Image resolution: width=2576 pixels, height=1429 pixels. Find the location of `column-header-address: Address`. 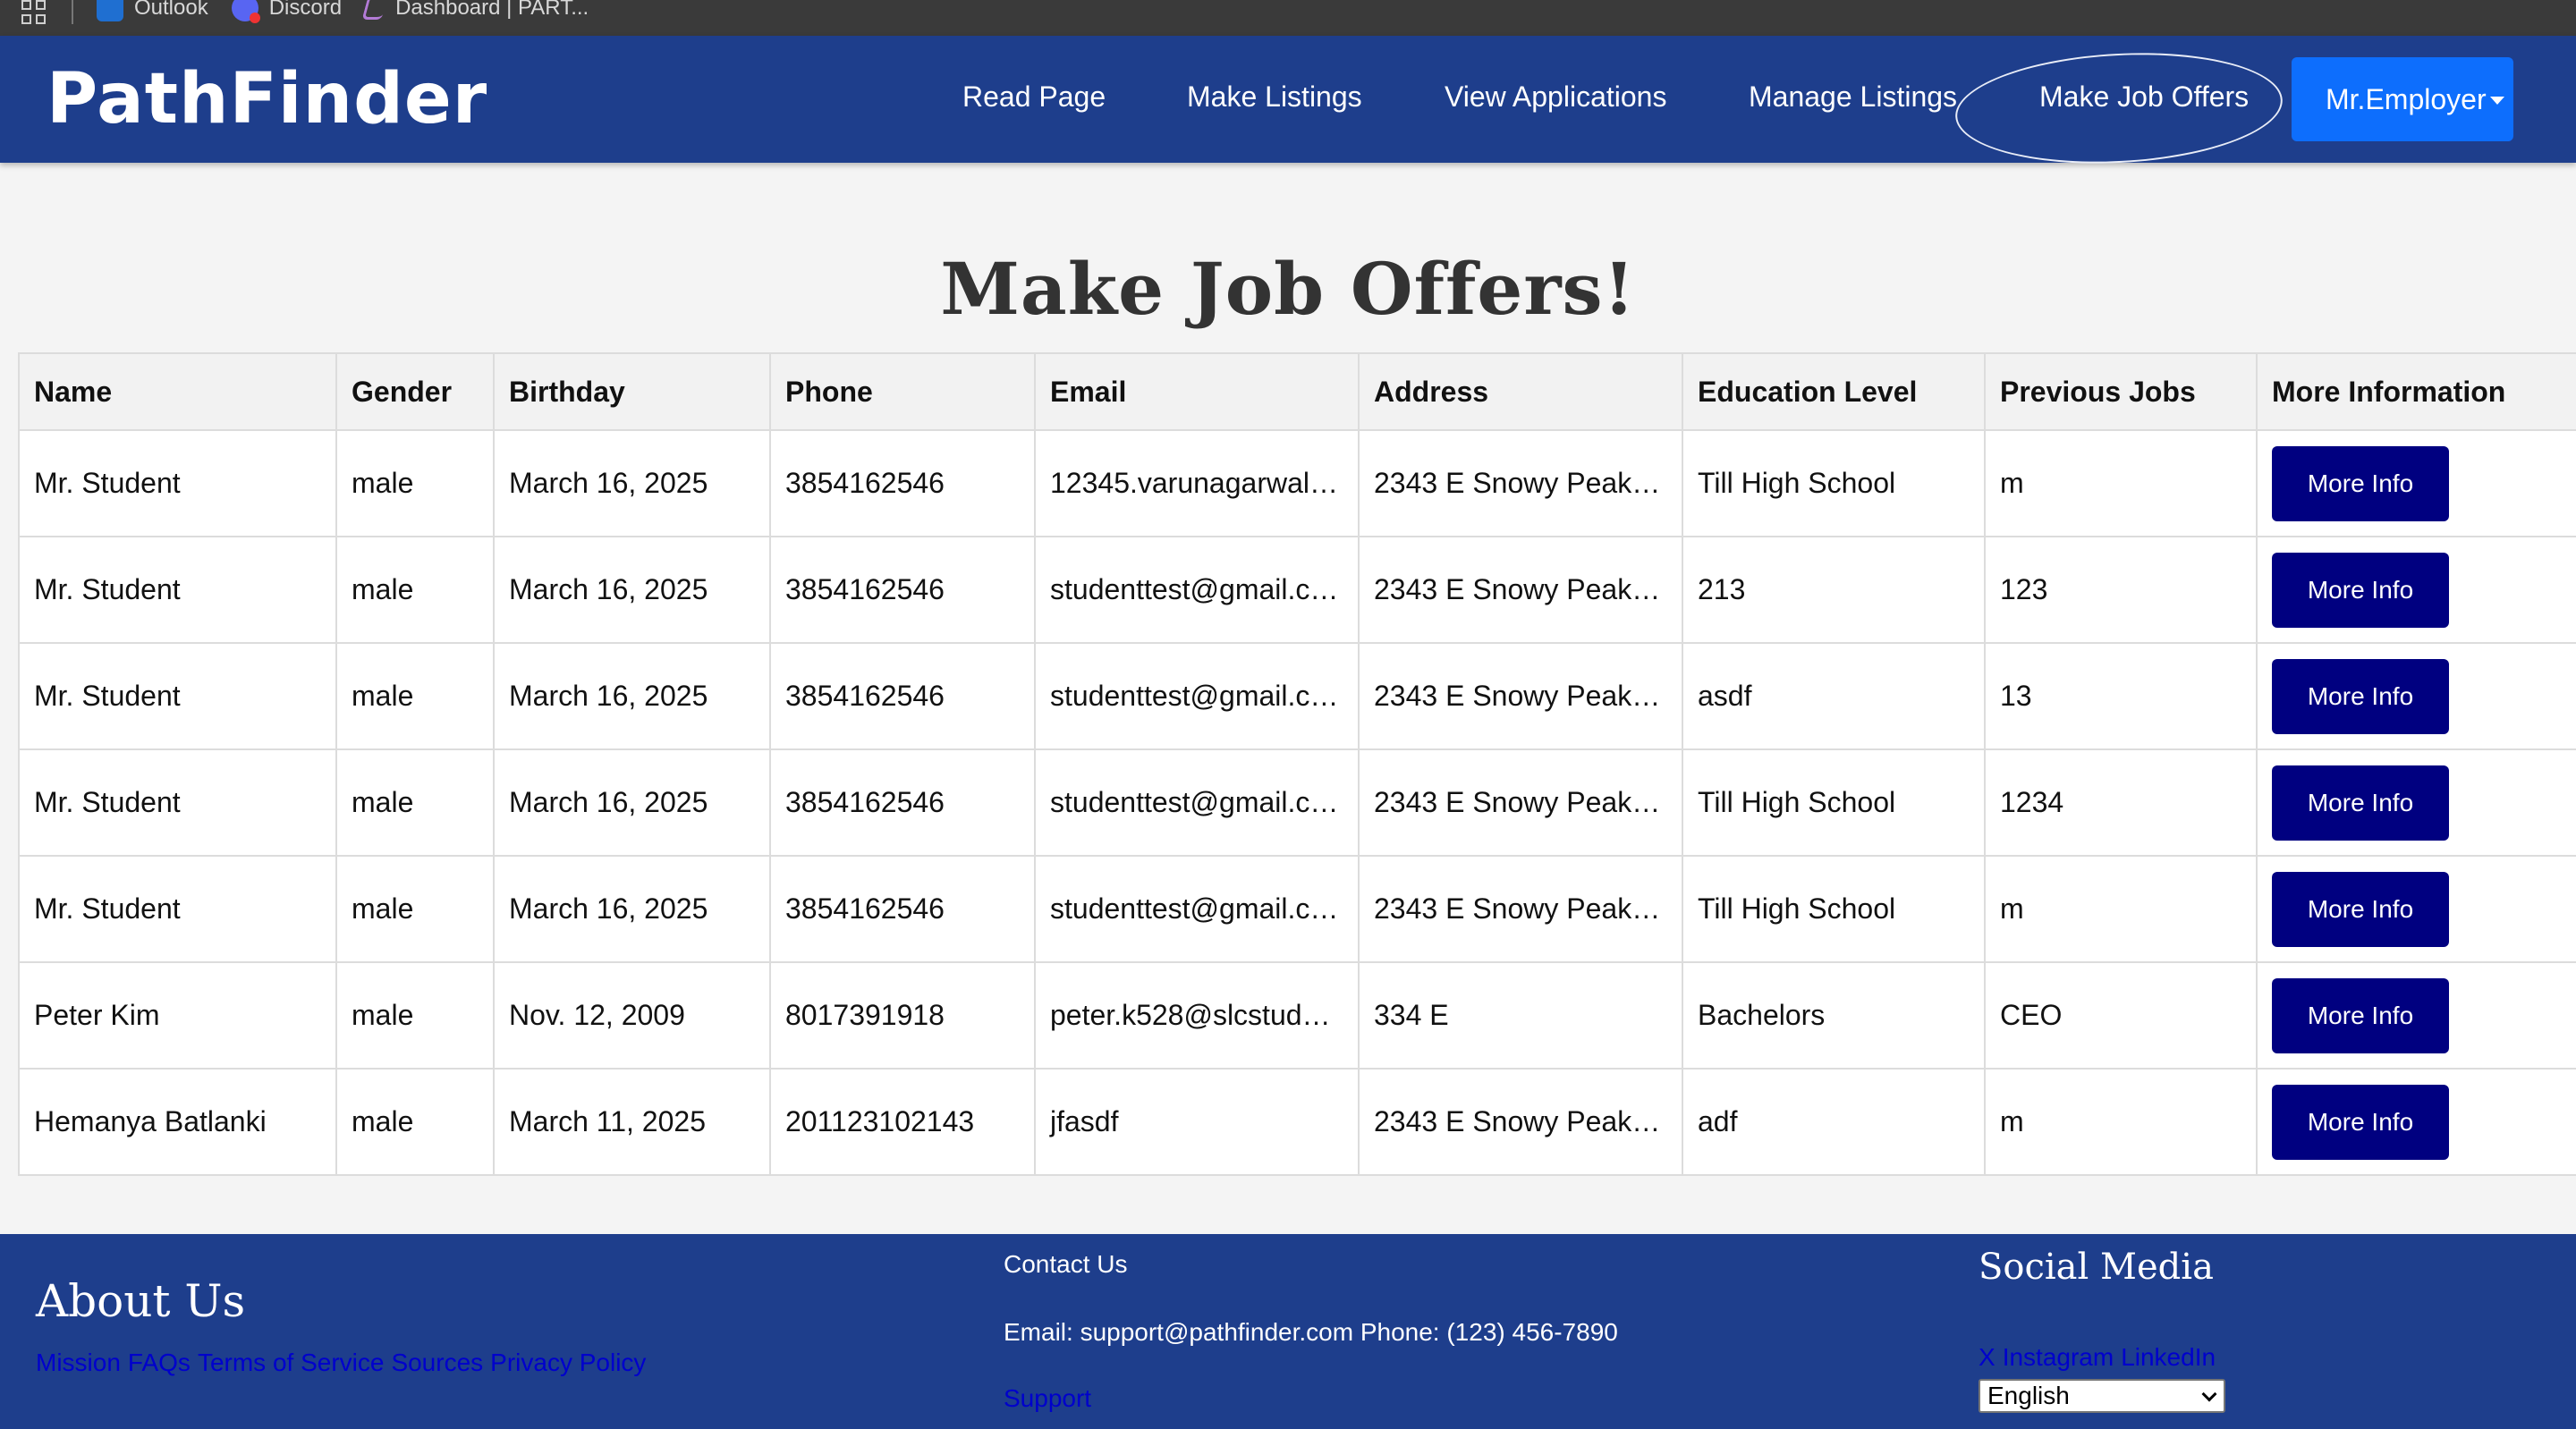

column-header-address: Address is located at coordinates (1520, 391).